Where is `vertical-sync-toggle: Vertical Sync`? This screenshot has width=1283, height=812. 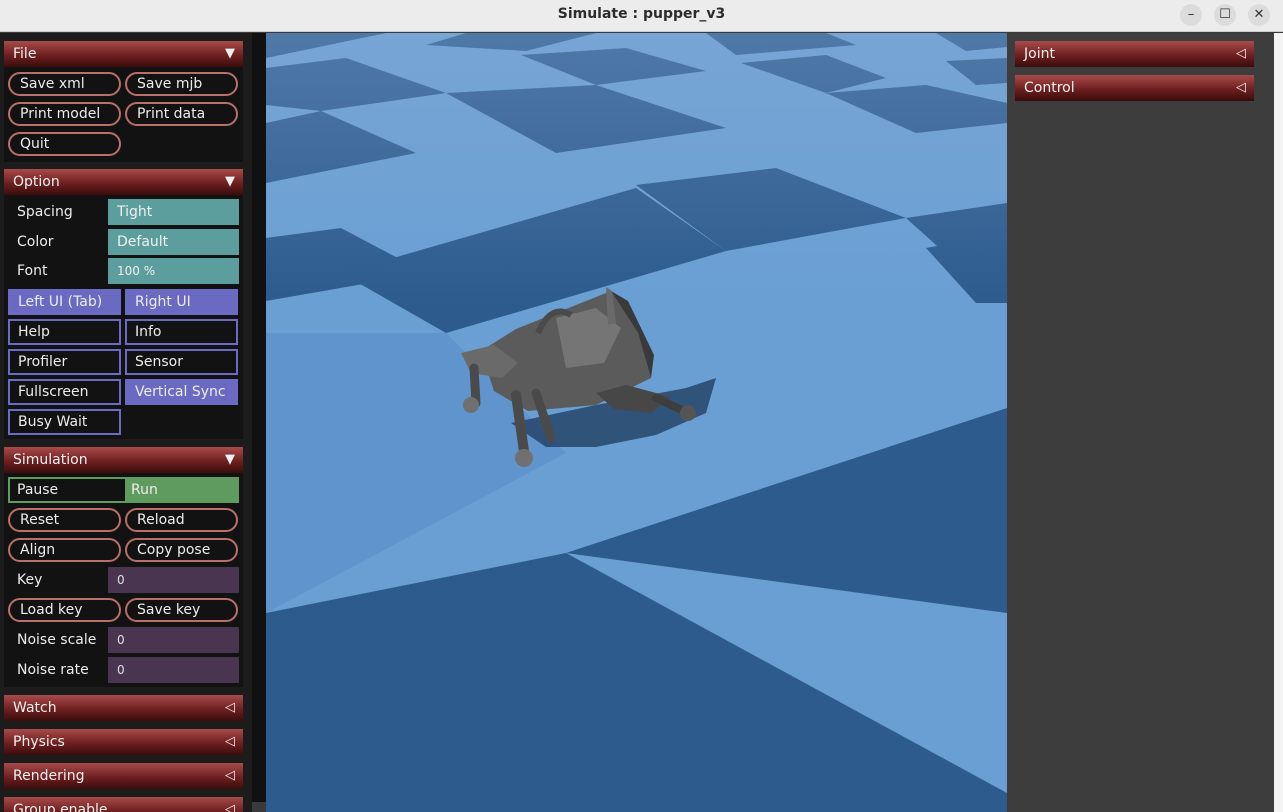
vertical-sync-toggle: Vertical Sync is located at coordinates (181, 392).